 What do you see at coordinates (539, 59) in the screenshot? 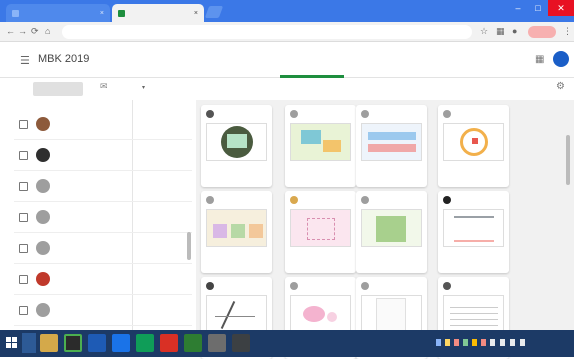
I see `apps-grid-icon: ▦` at bounding box center [539, 59].